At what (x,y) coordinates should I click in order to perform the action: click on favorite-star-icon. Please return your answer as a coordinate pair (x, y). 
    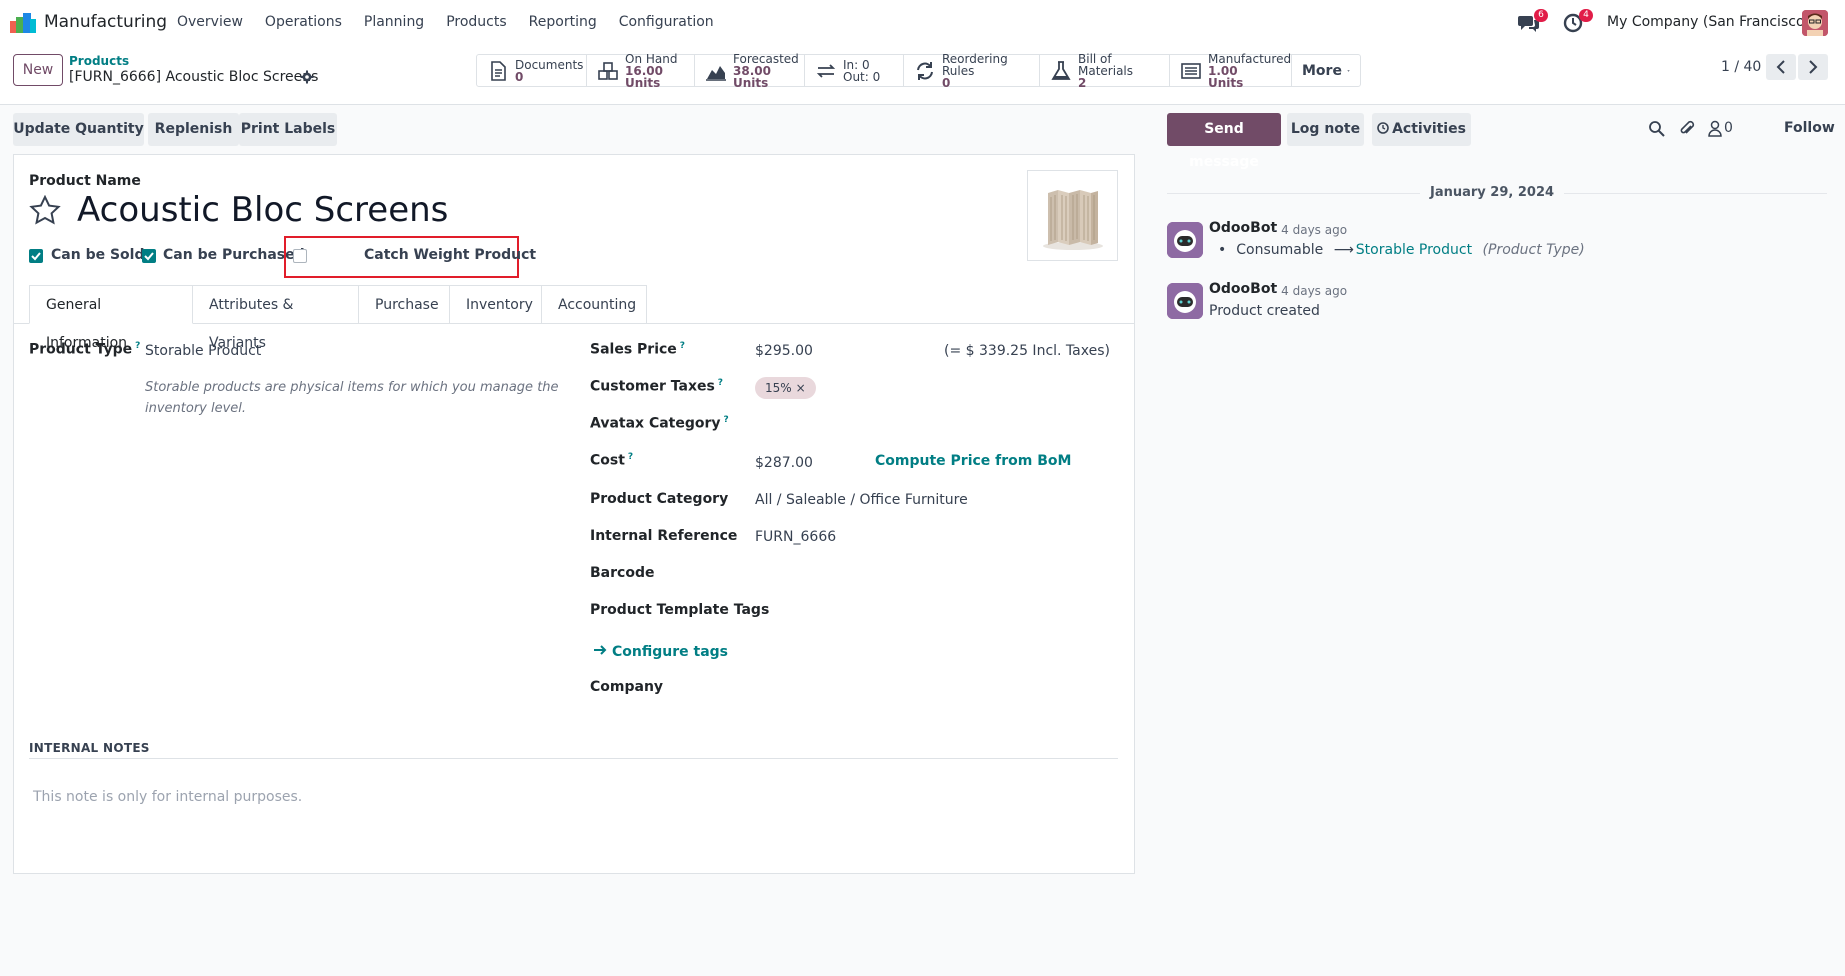
    Looking at the image, I should click on (45, 210).